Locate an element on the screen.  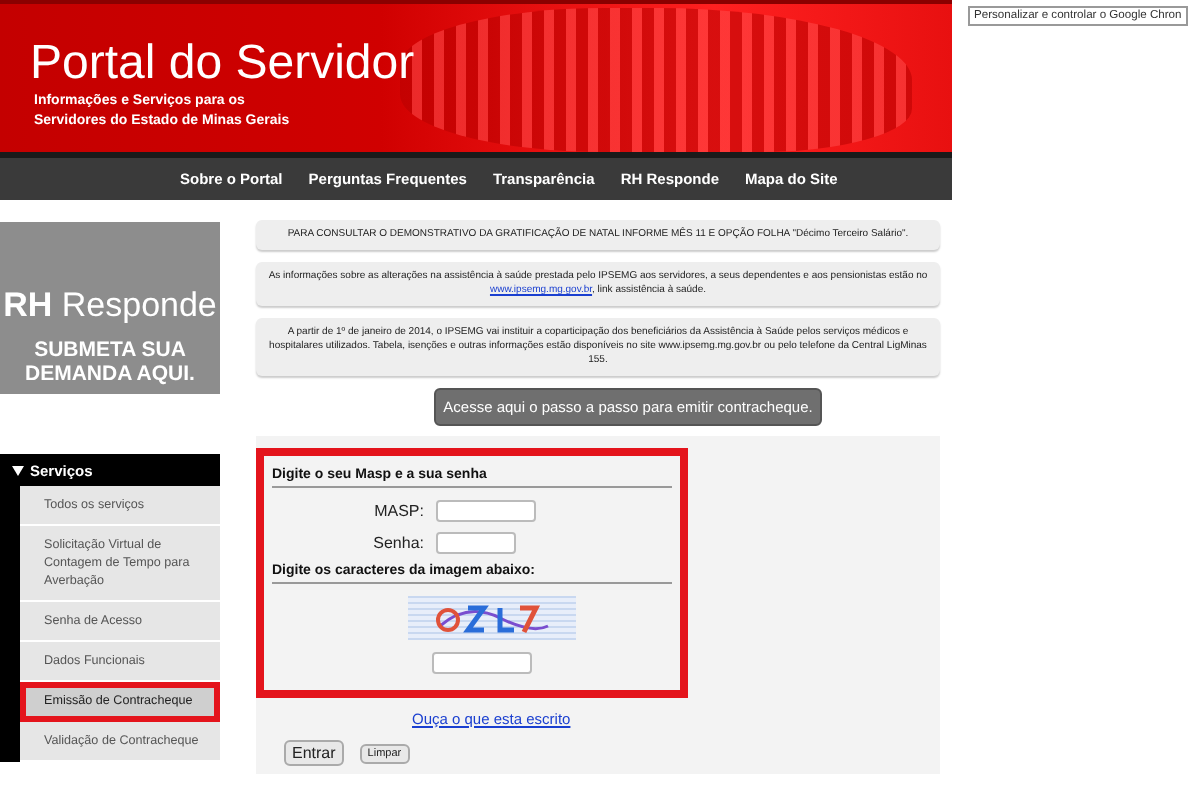
field-label: Senha: is located at coordinates (397, 543).